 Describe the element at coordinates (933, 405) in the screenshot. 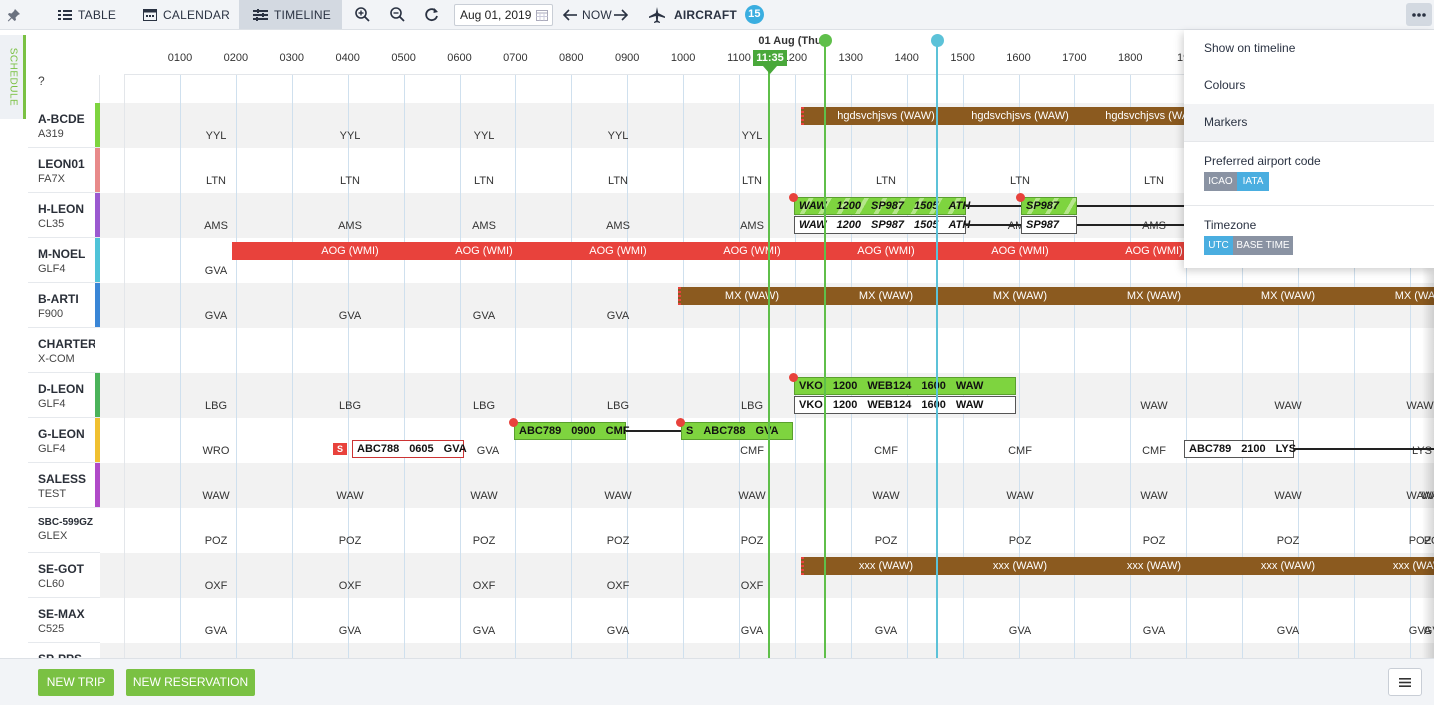

I see `flight-field: 1600` at that location.